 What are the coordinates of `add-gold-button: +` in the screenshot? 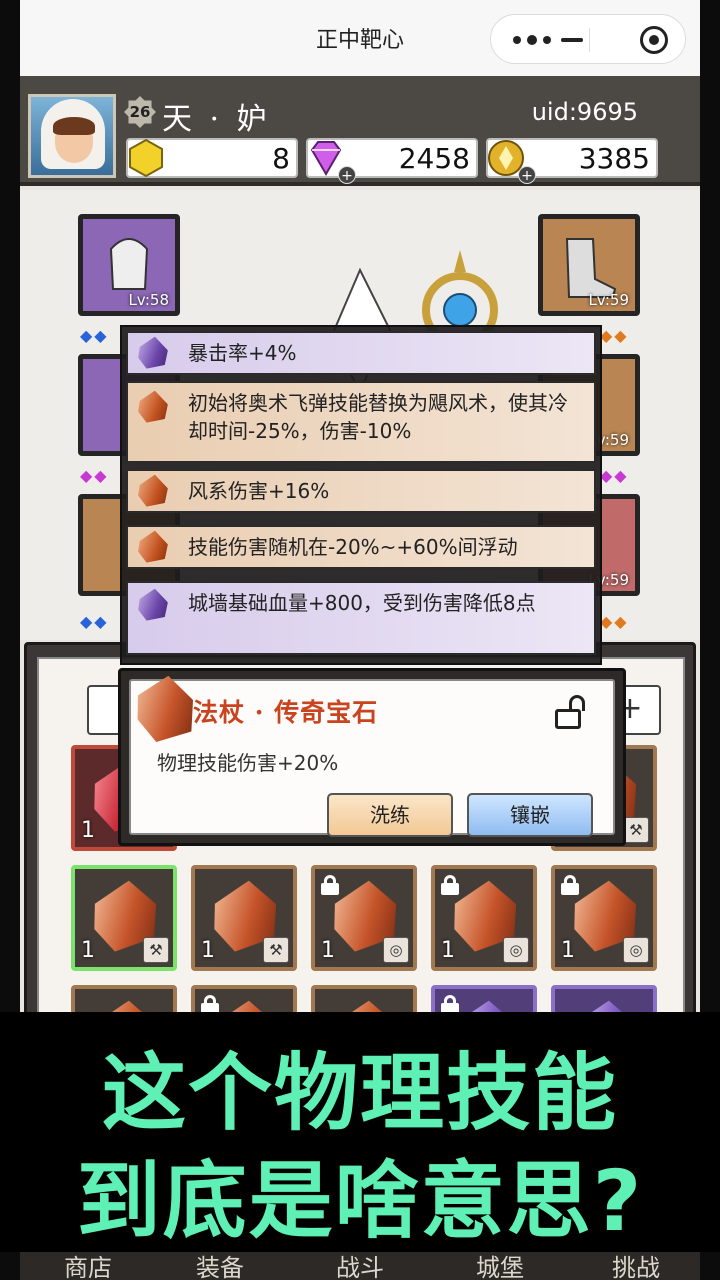 It's located at (527, 175).